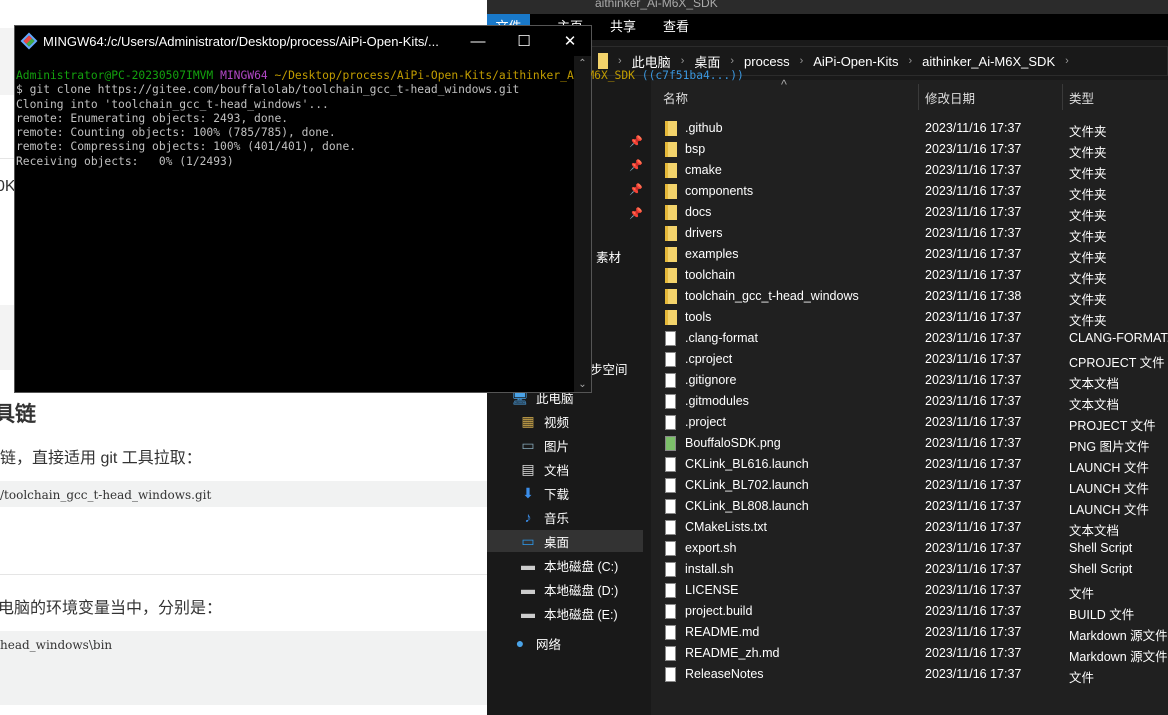 Image resolution: width=1168 pixels, height=715 pixels. What do you see at coordinates (909, 548) in the screenshot?
I see `file-row: export.sh 2023/11/16 17:37 Shell Script` at bounding box center [909, 548].